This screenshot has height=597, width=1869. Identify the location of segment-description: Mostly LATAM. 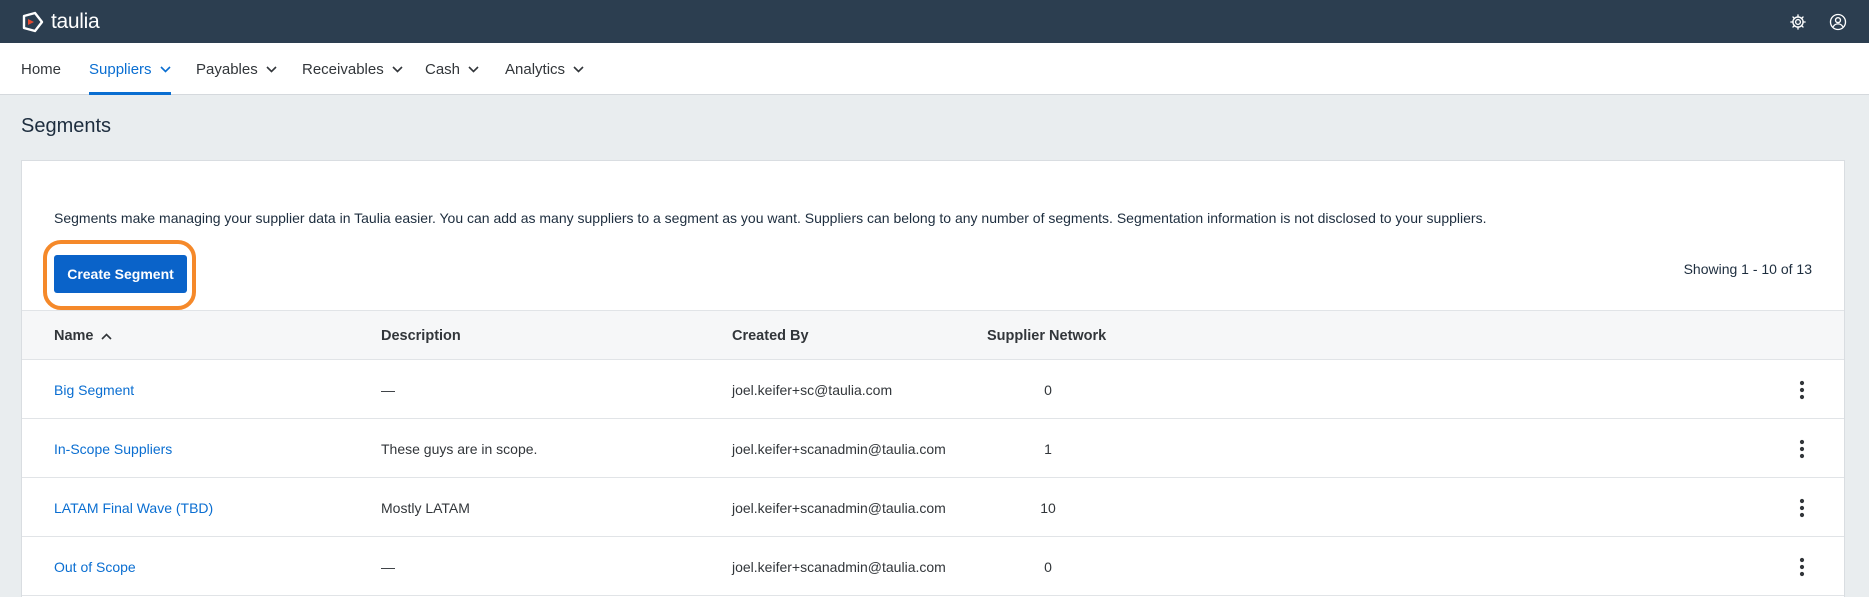
(425, 507).